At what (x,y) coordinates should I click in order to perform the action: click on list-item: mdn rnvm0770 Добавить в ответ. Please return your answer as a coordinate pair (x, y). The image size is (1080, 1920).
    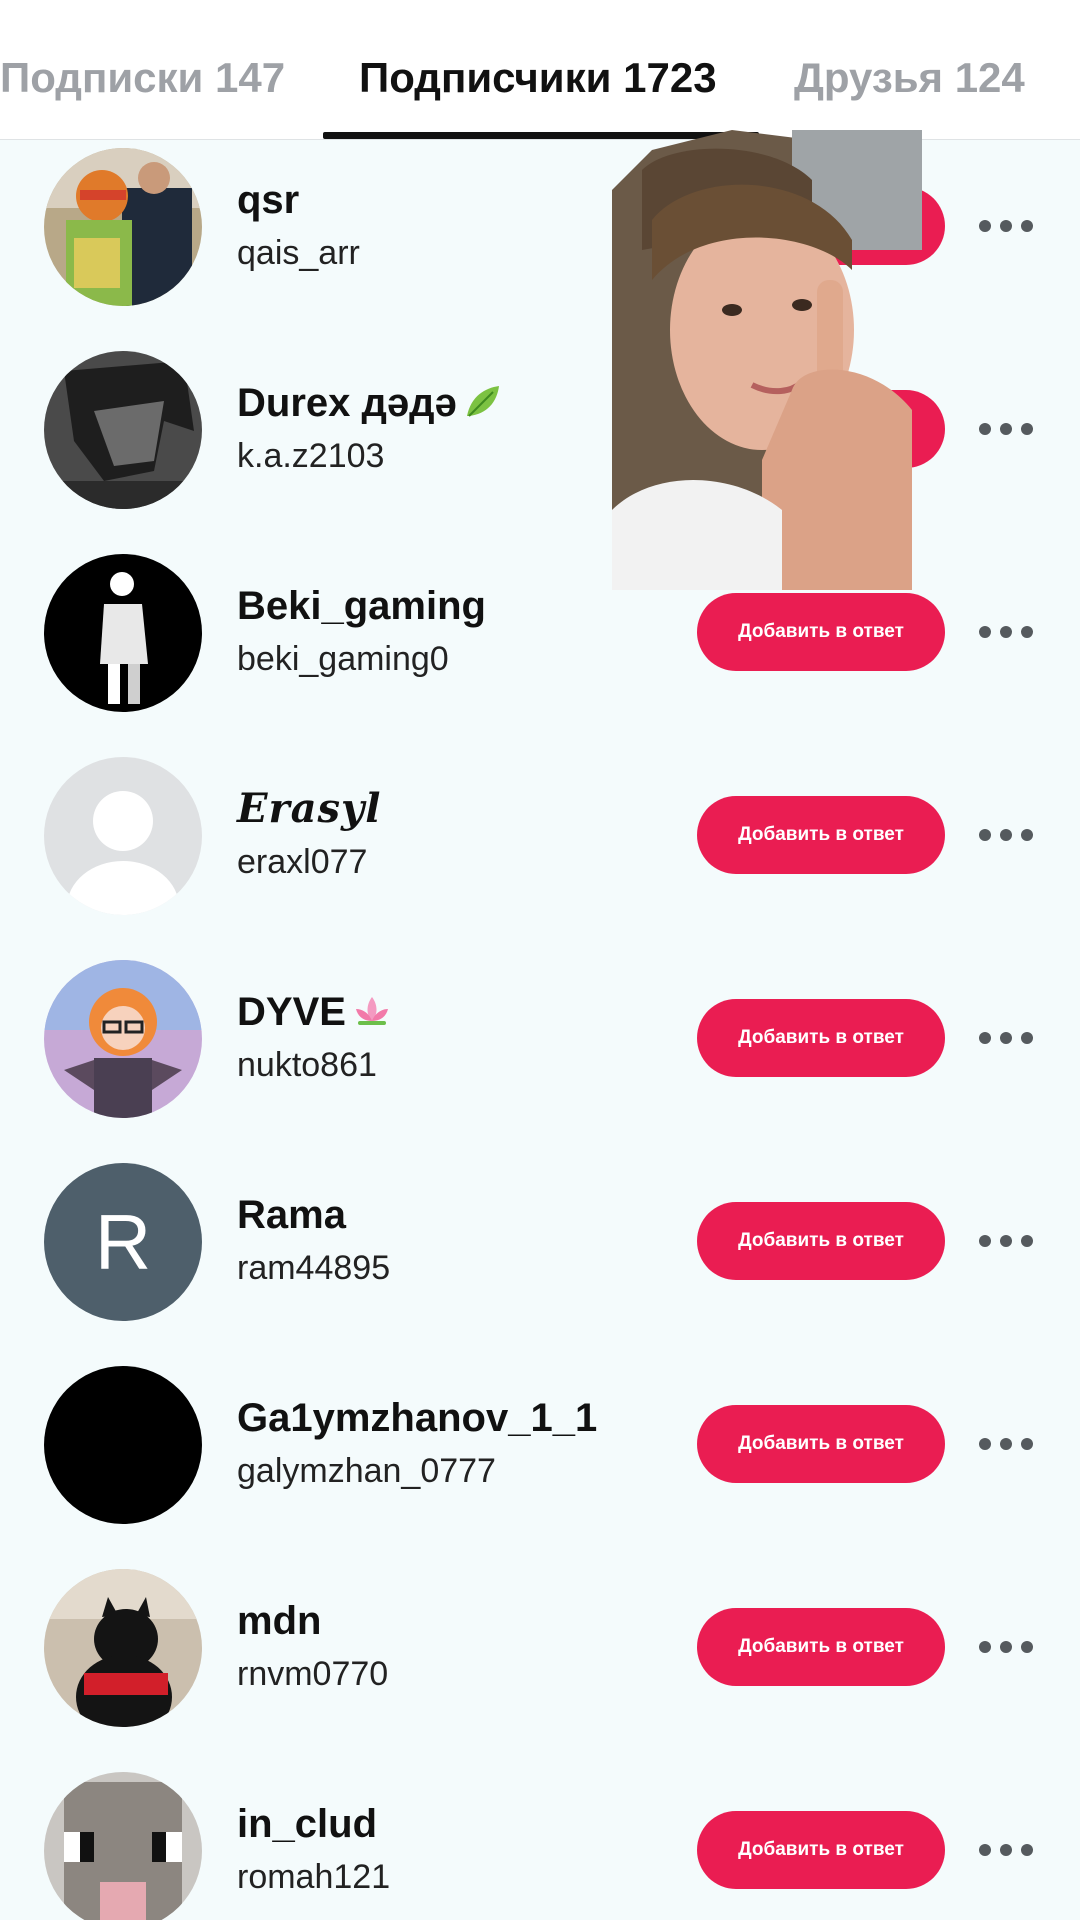
    Looking at the image, I should click on (540, 1662).